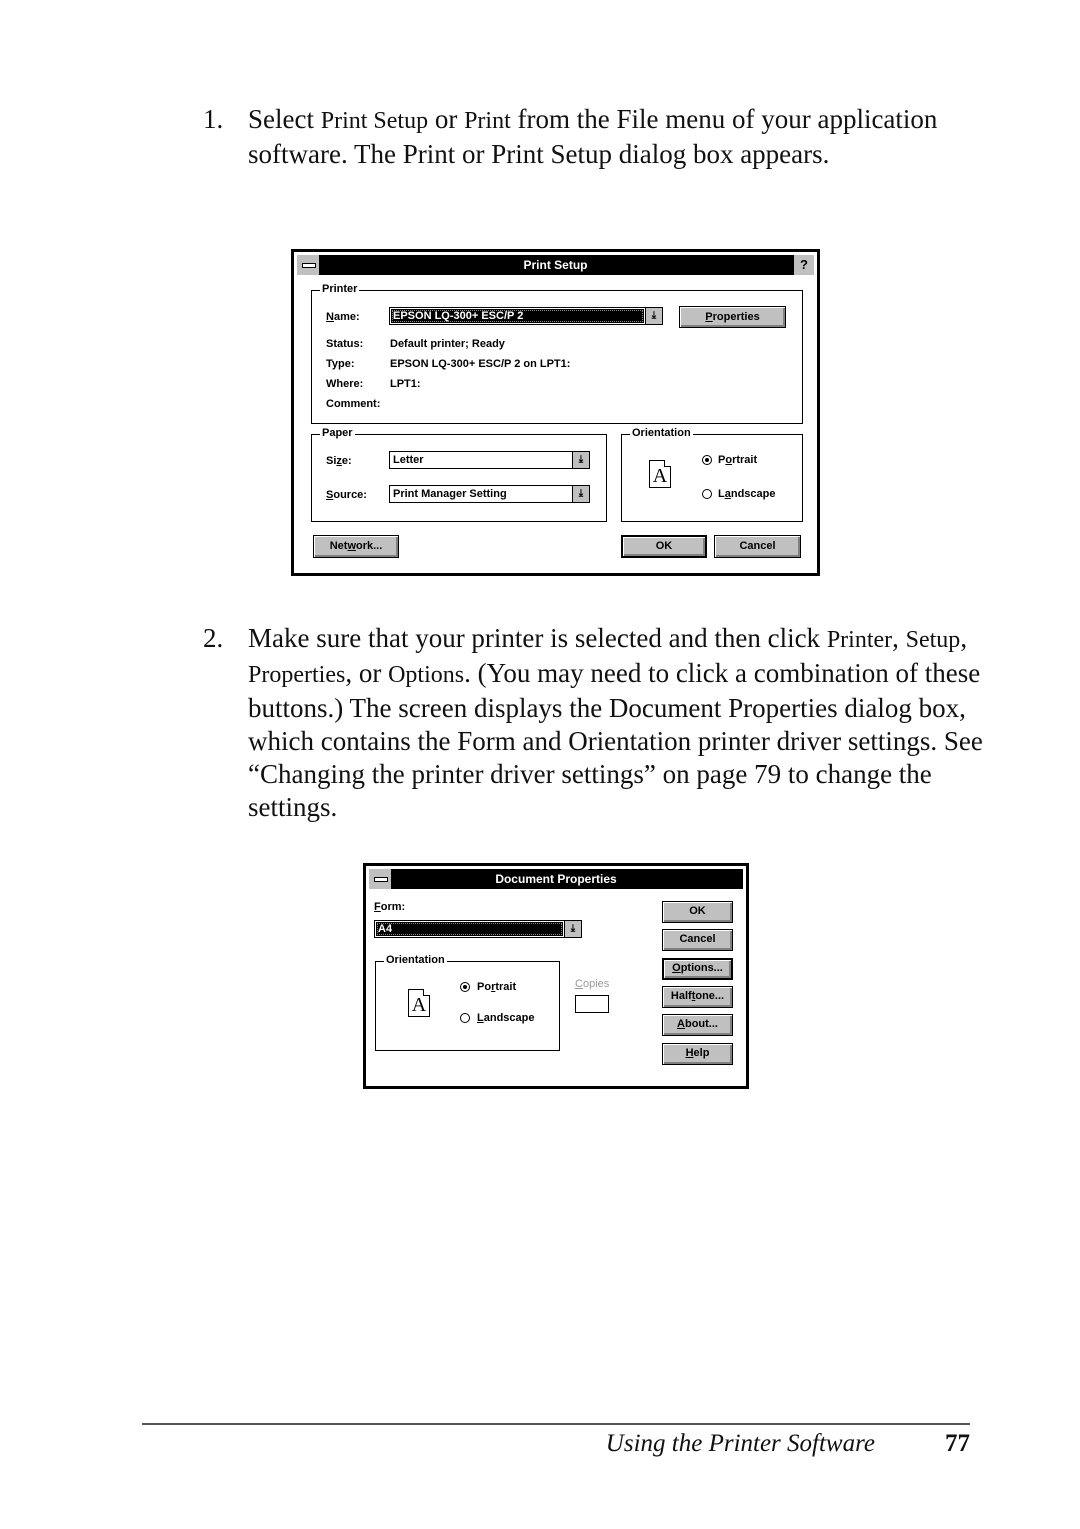 This screenshot has height=1529, width=1080. I want to click on size-label: Size:, so click(339, 461).